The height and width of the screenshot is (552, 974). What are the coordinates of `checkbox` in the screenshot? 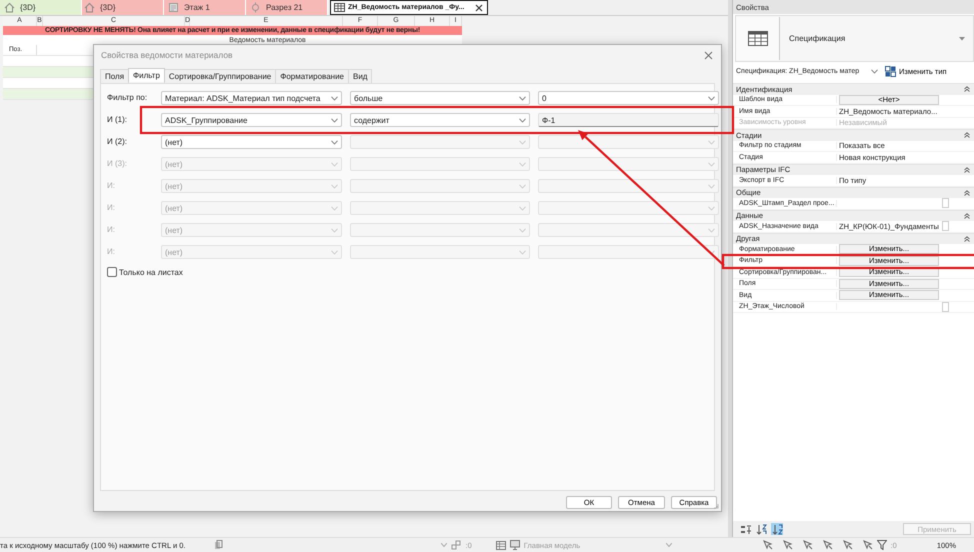 It's located at (112, 272).